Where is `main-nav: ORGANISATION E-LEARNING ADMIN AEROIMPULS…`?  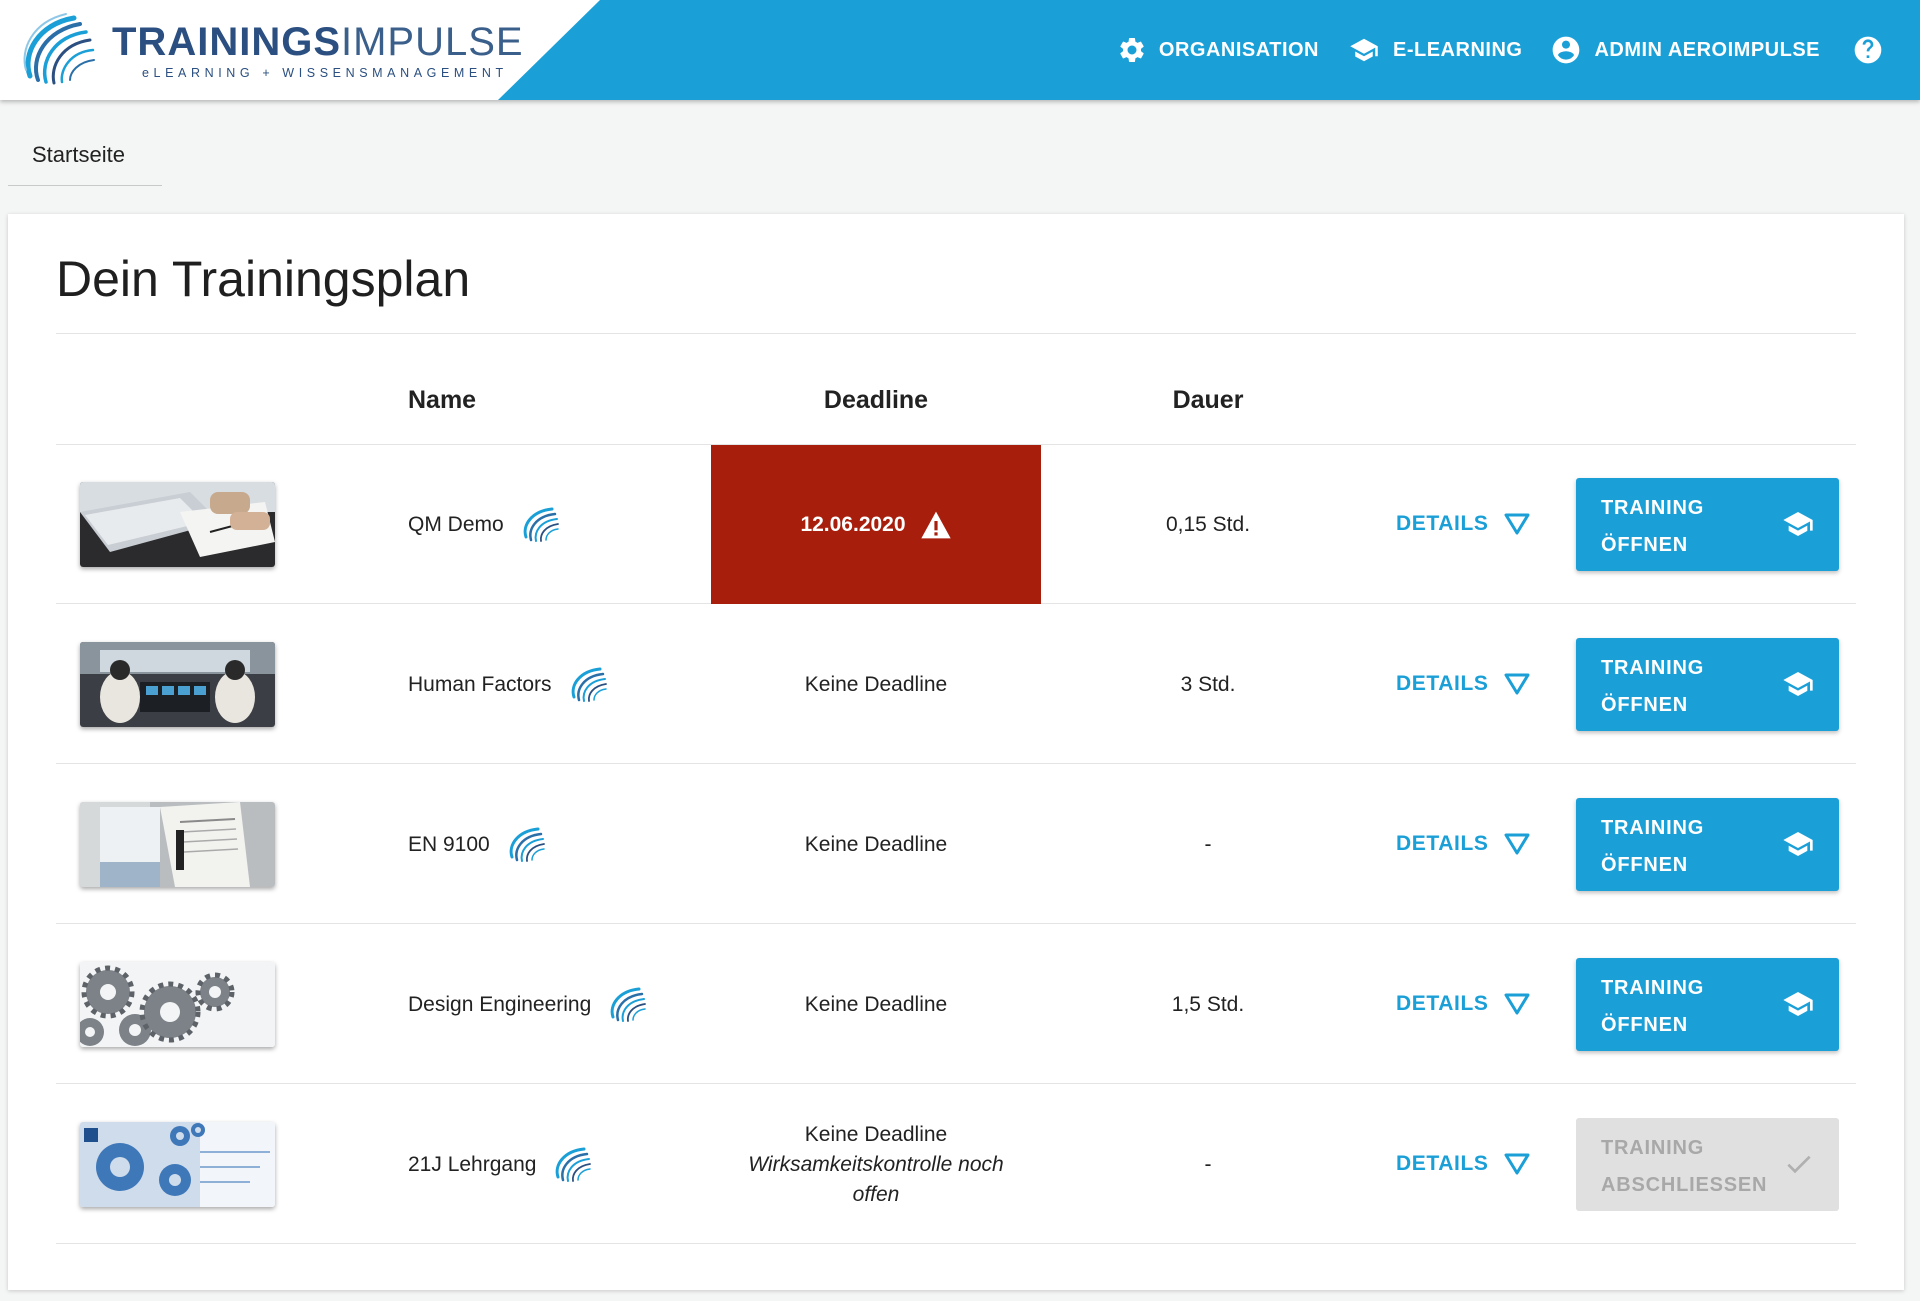 main-nav: ORGANISATION E-LEARNING ADMIN AEROIMPULS… is located at coordinates (1518, 50).